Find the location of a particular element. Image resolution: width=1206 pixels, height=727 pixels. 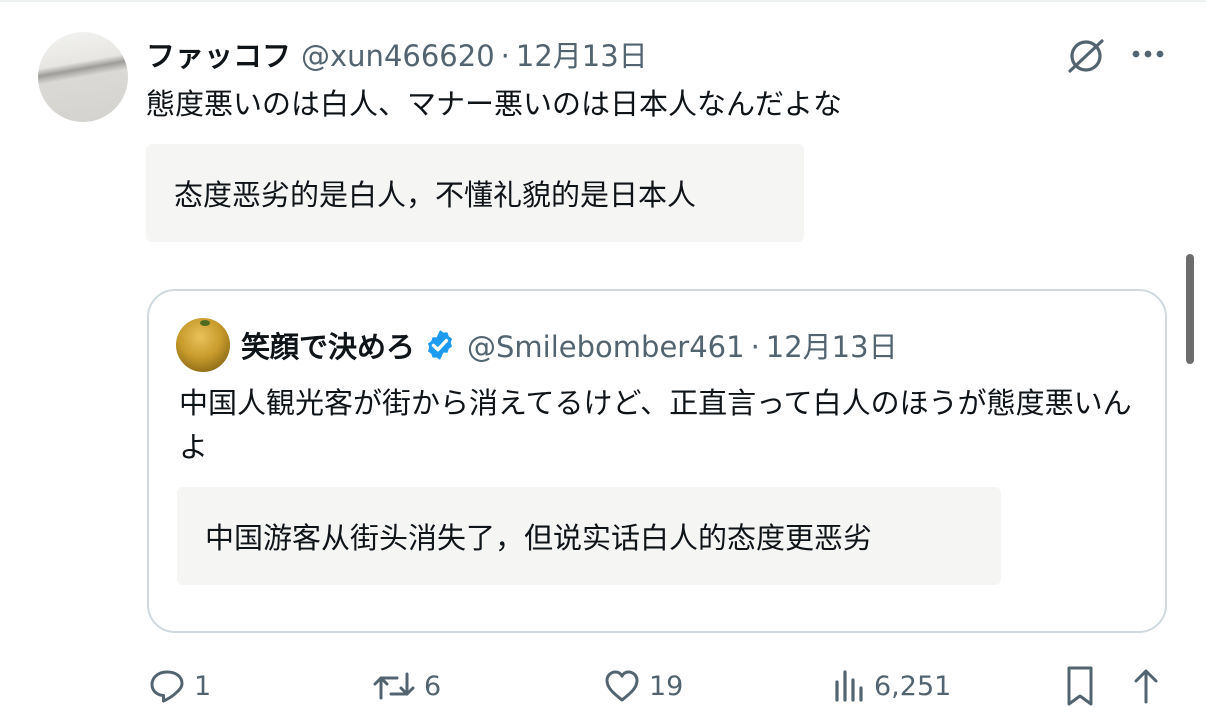

repost-icon is located at coordinates (394, 686).